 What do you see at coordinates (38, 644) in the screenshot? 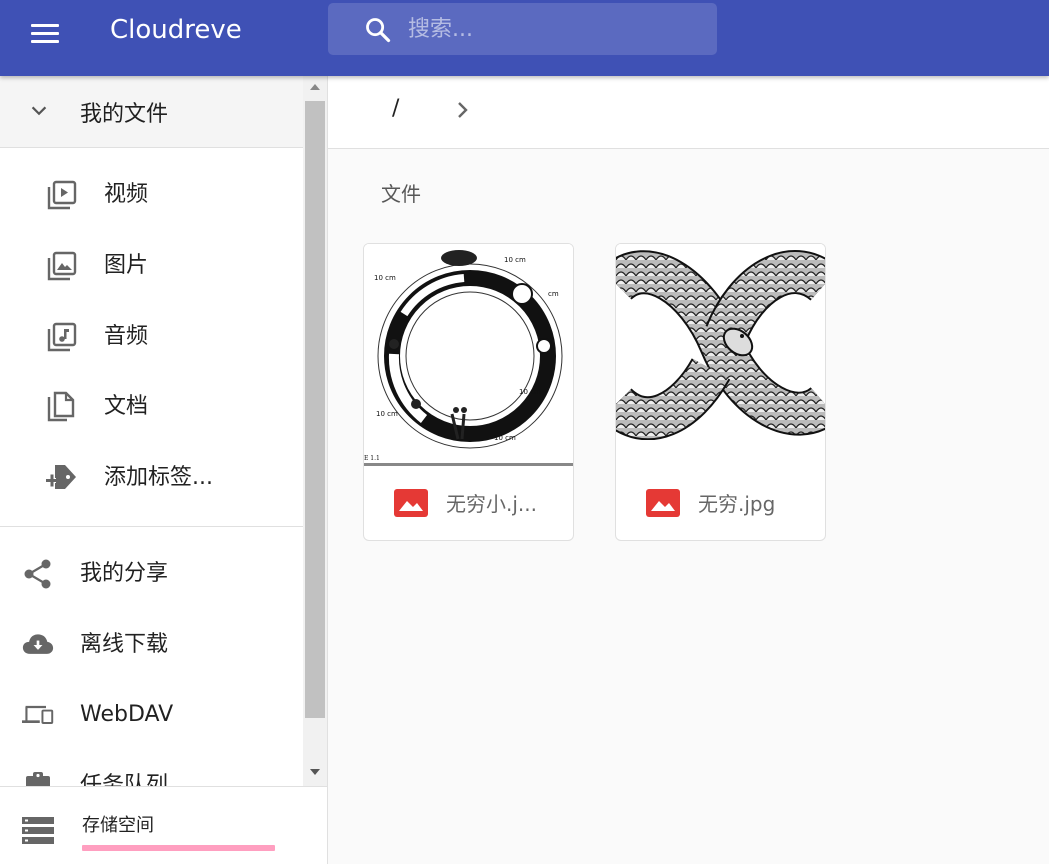
I see `cloud-download-icon` at bounding box center [38, 644].